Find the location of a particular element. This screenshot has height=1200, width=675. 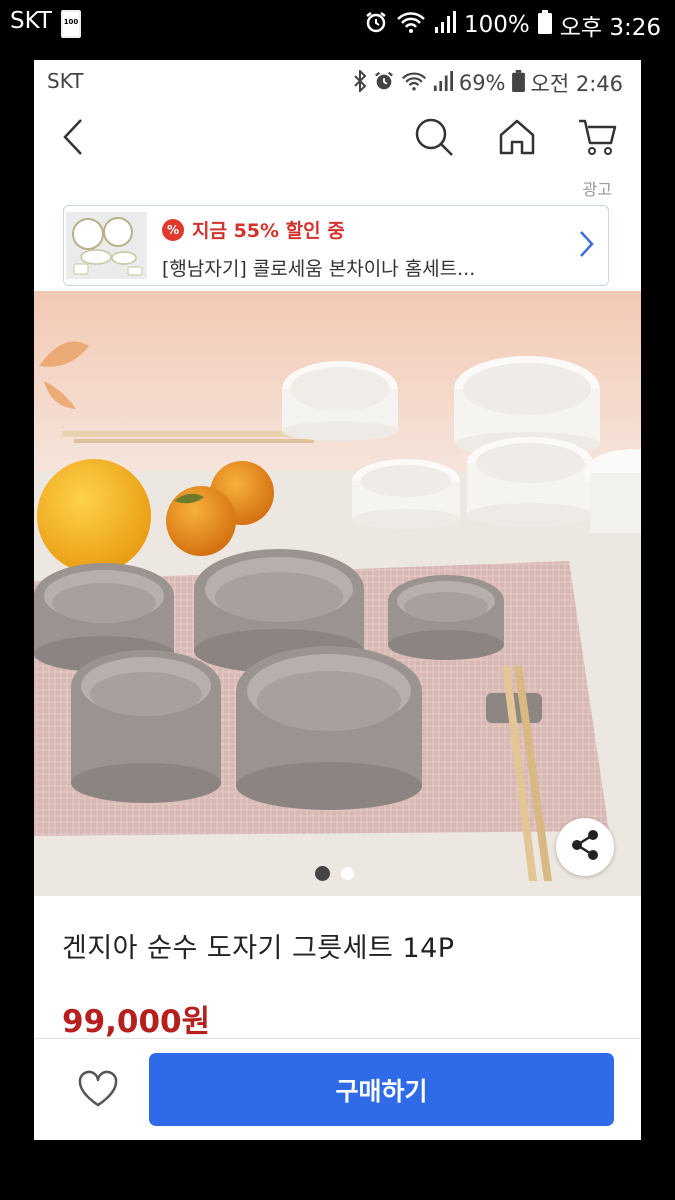

back-button is located at coordinates (73, 139).